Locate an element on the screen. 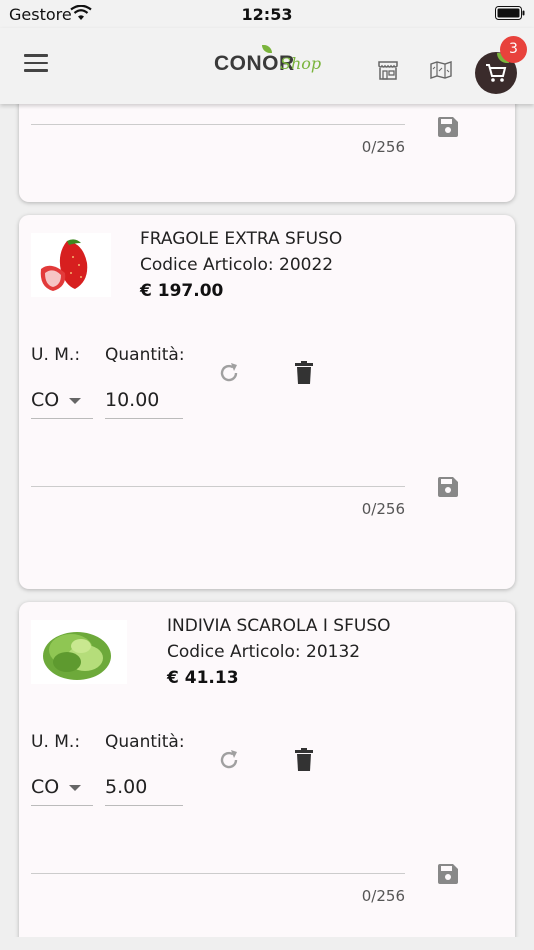 This screenshot has width=534, height=950. app-logo: CONOR Shop is located at coordinates (270, 62).